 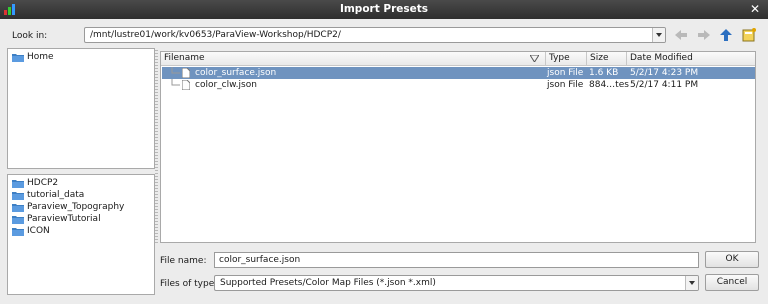 I want to click on look-in-label: Look in:, so click(x=30, y=36).